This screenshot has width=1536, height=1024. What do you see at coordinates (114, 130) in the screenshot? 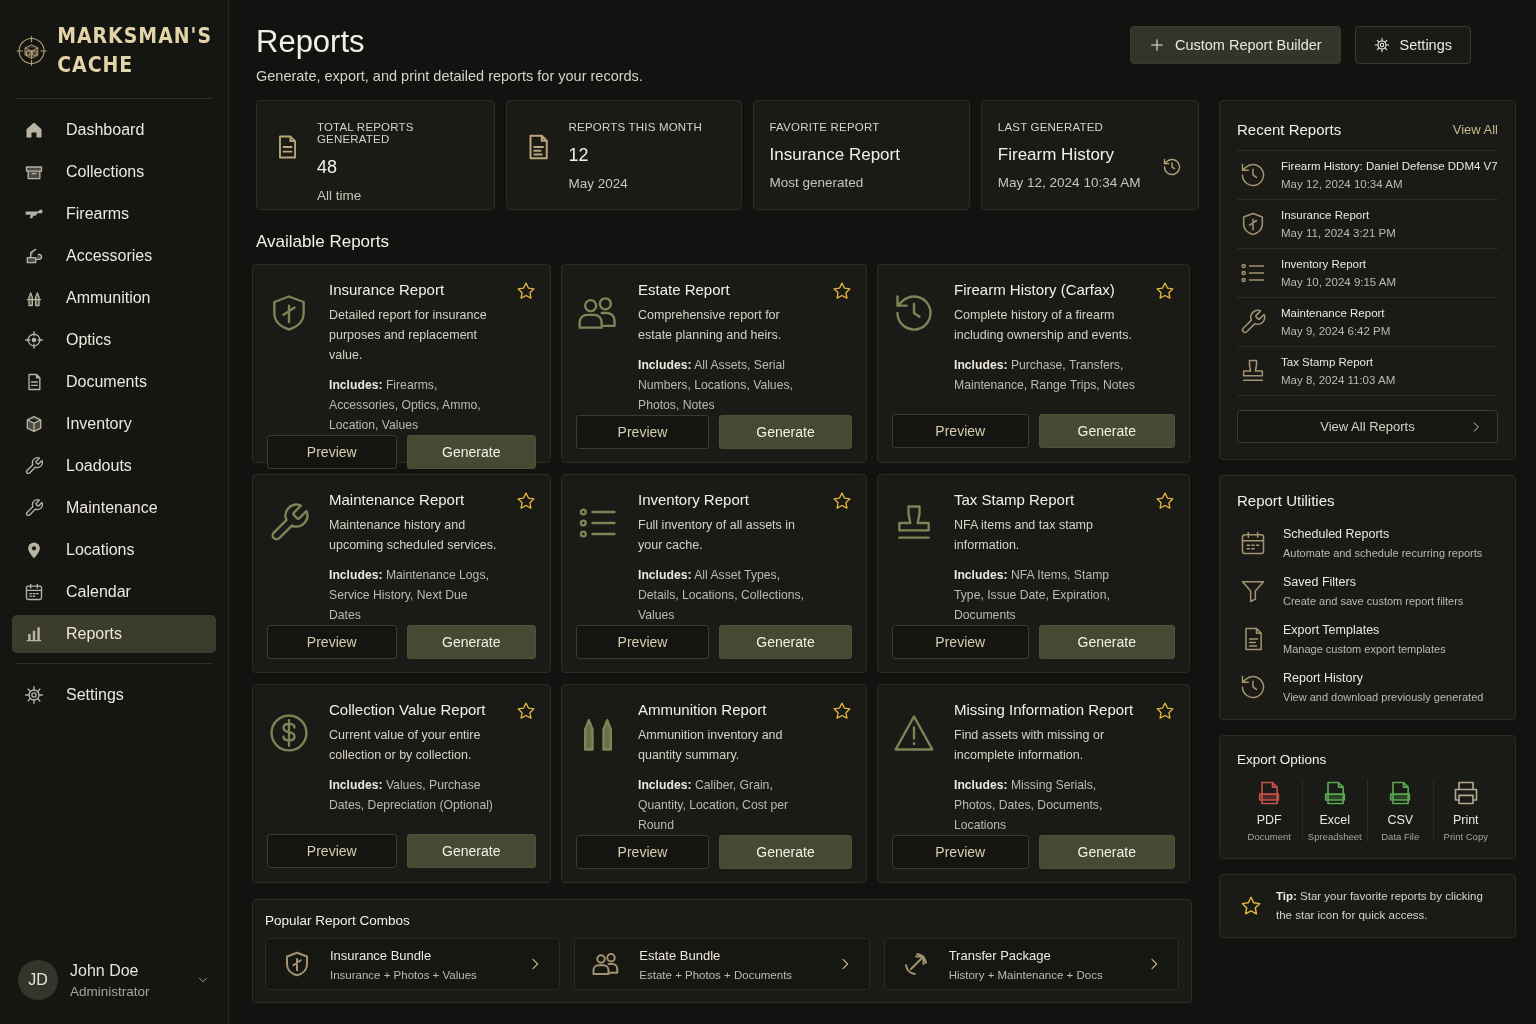
I see `nav-item: Dashboard` at bounding box center [114, 130].